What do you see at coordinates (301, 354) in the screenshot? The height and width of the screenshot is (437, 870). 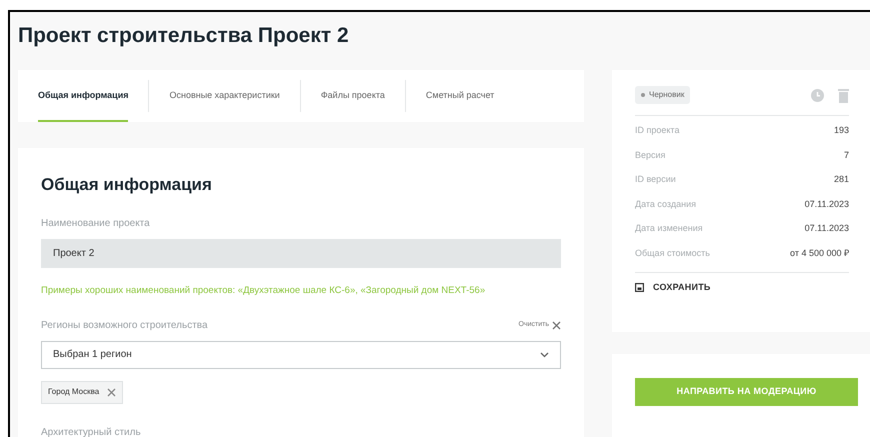 I see `region-select: Выбран 1 регион` at bounding box center [301, 354].